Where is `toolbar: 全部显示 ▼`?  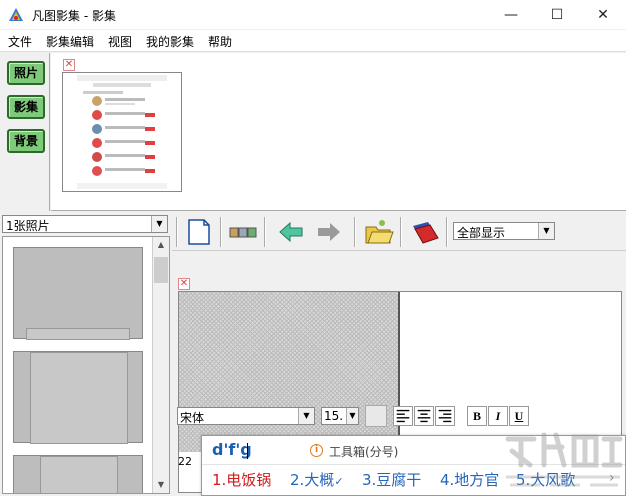
toolbar: 全部显示 ▼ is located at coordinates (399, 232).